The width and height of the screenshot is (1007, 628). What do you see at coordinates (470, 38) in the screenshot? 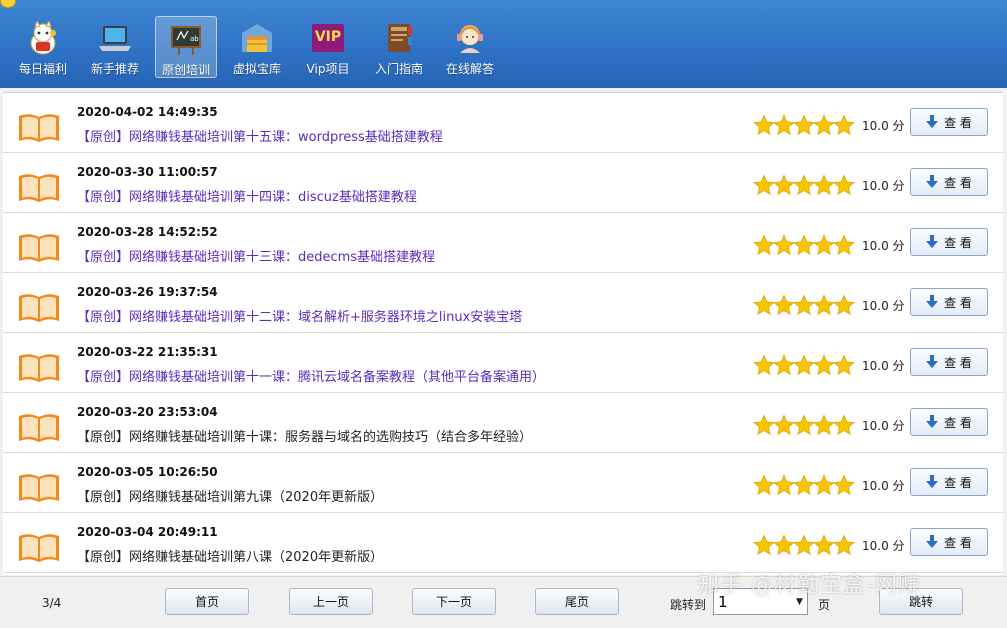
I see `support-agent-icon` at bounding box center [470, 38].